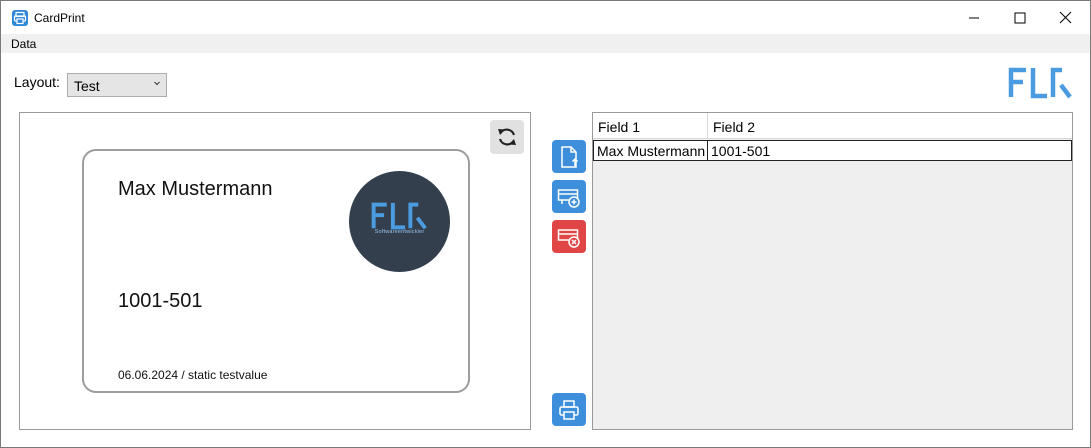 The image size is (1091, 448). I want to click on menu-bar: Data, so click(545, 43).